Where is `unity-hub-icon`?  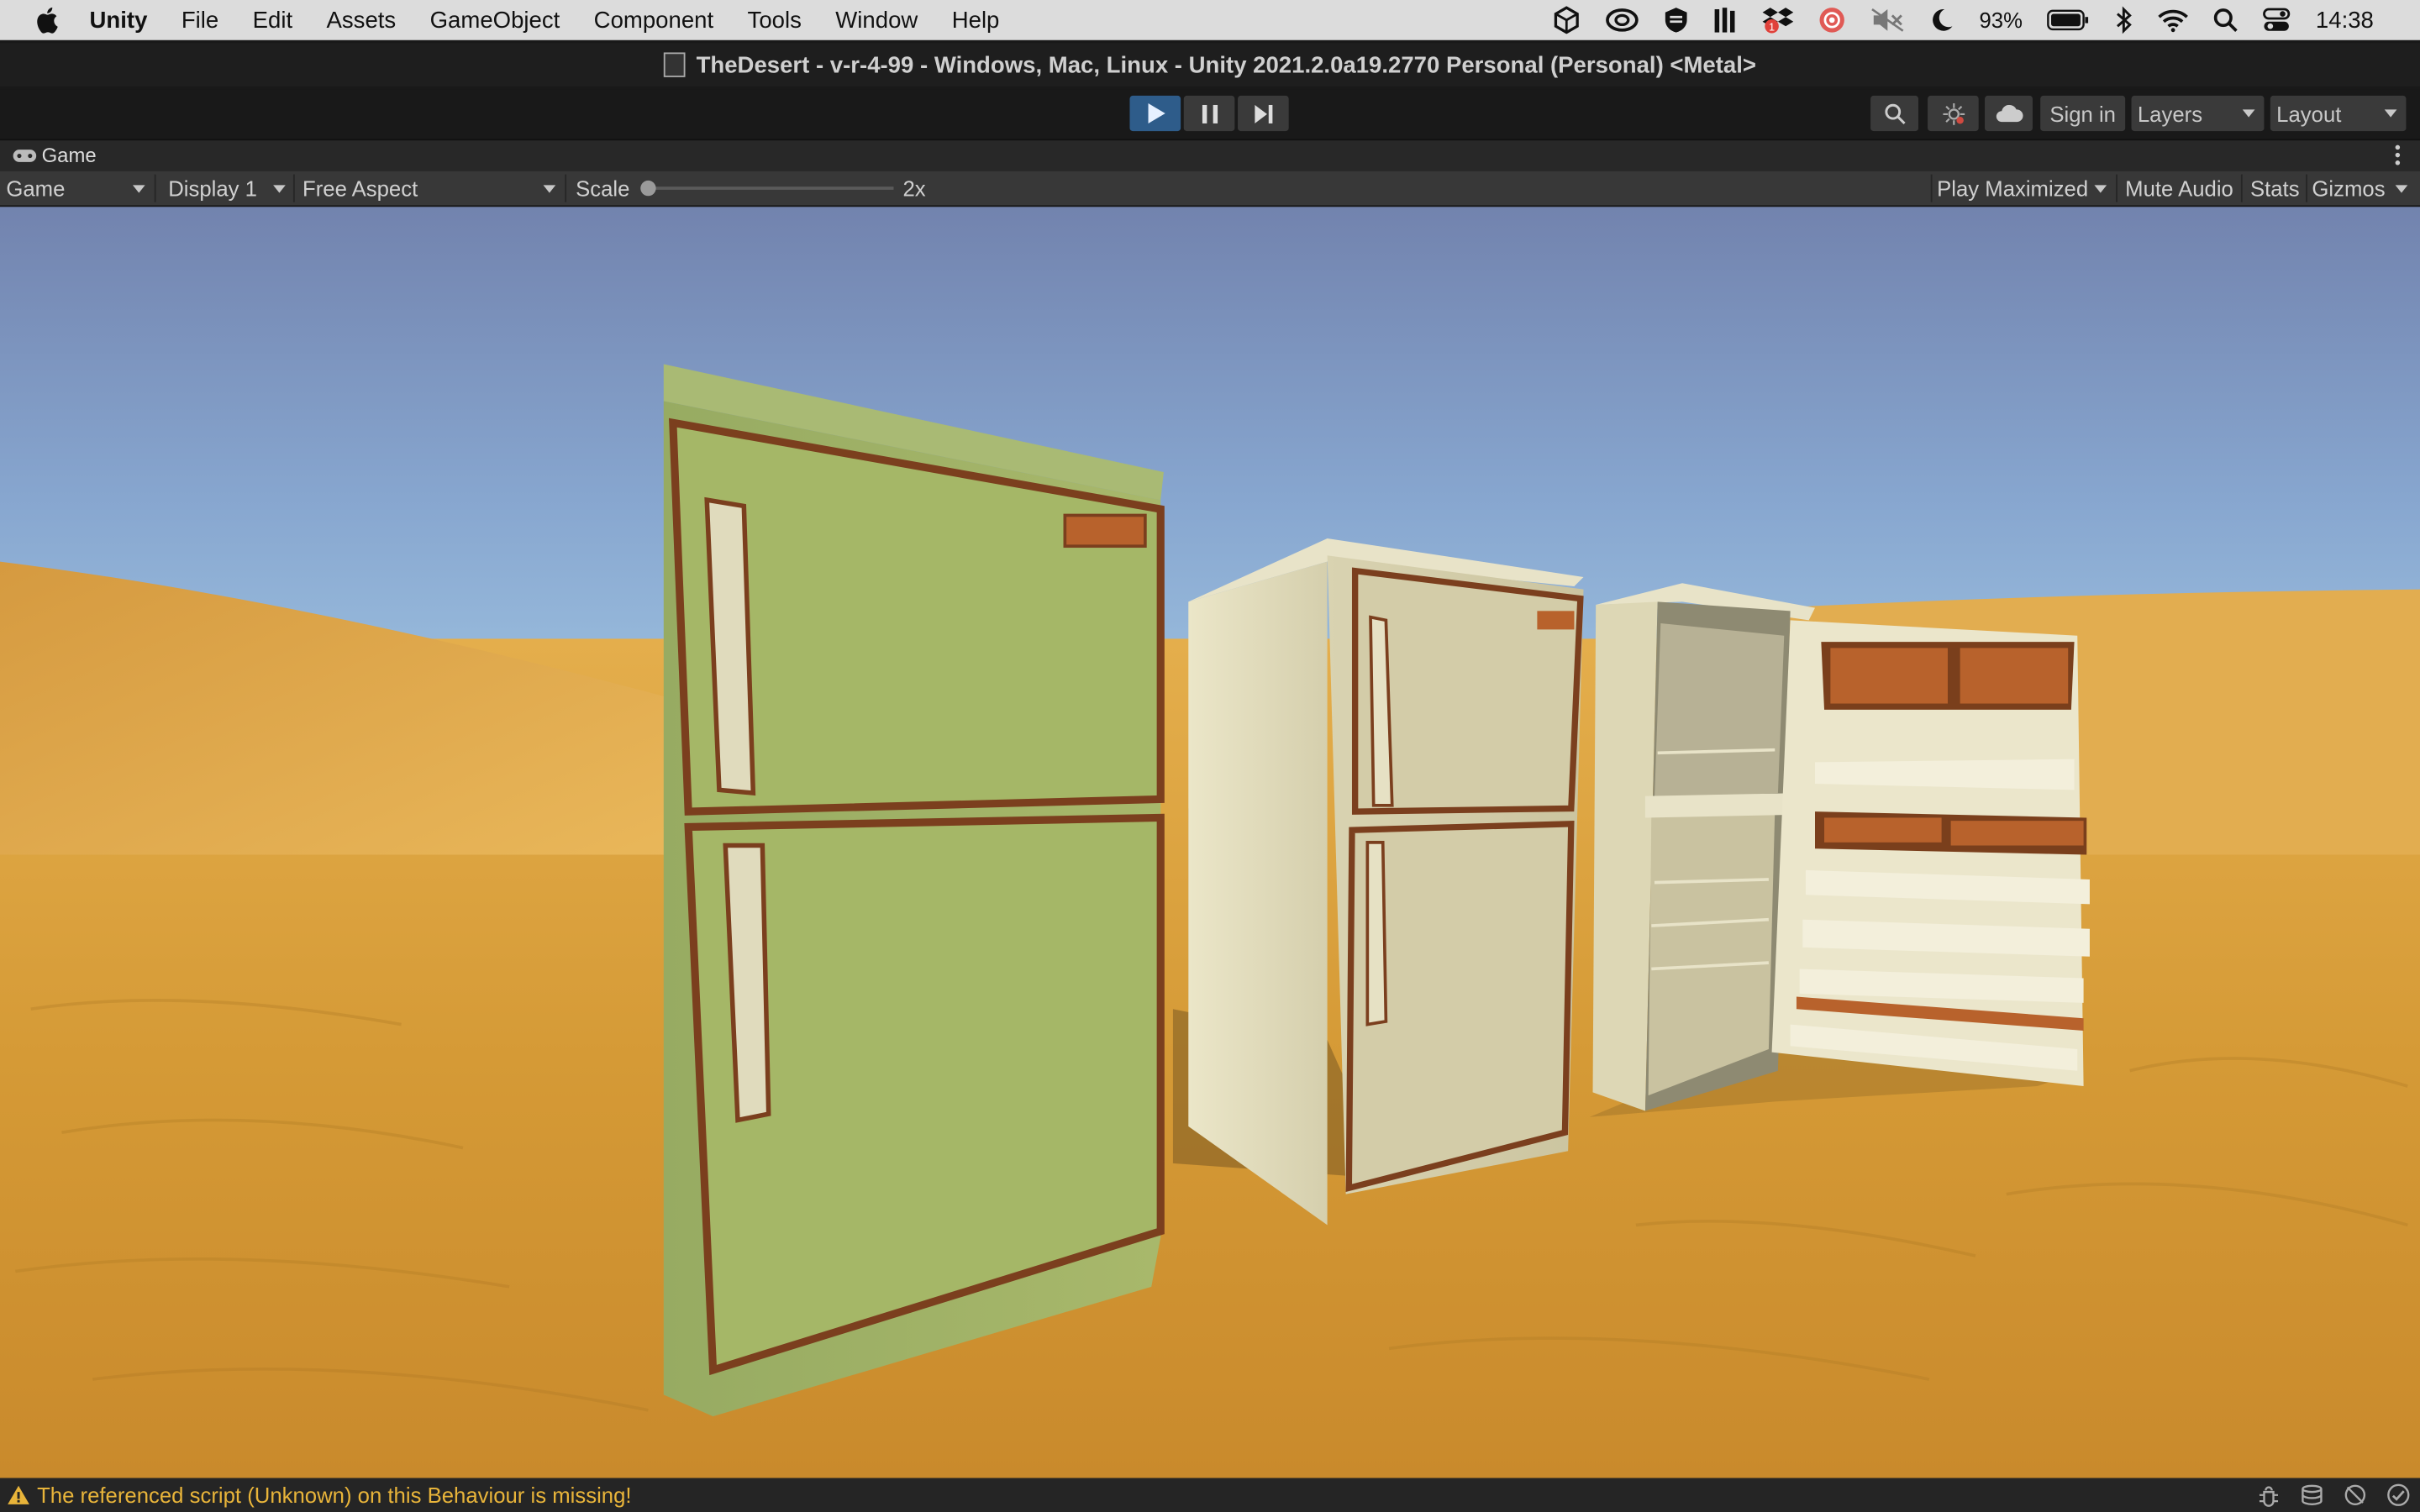 unity-hub-icon is located at coordinates (1567, 20).